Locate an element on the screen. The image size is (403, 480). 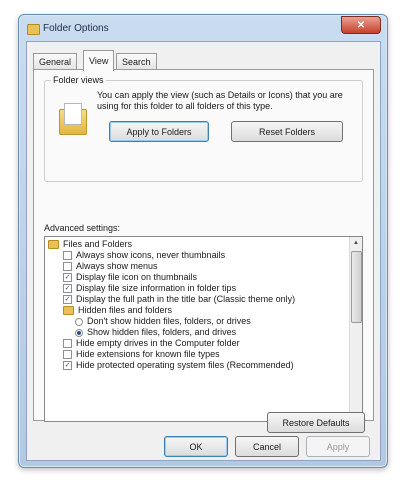
scroll-up-icon: ▲ is located at coordinates (356, 243).